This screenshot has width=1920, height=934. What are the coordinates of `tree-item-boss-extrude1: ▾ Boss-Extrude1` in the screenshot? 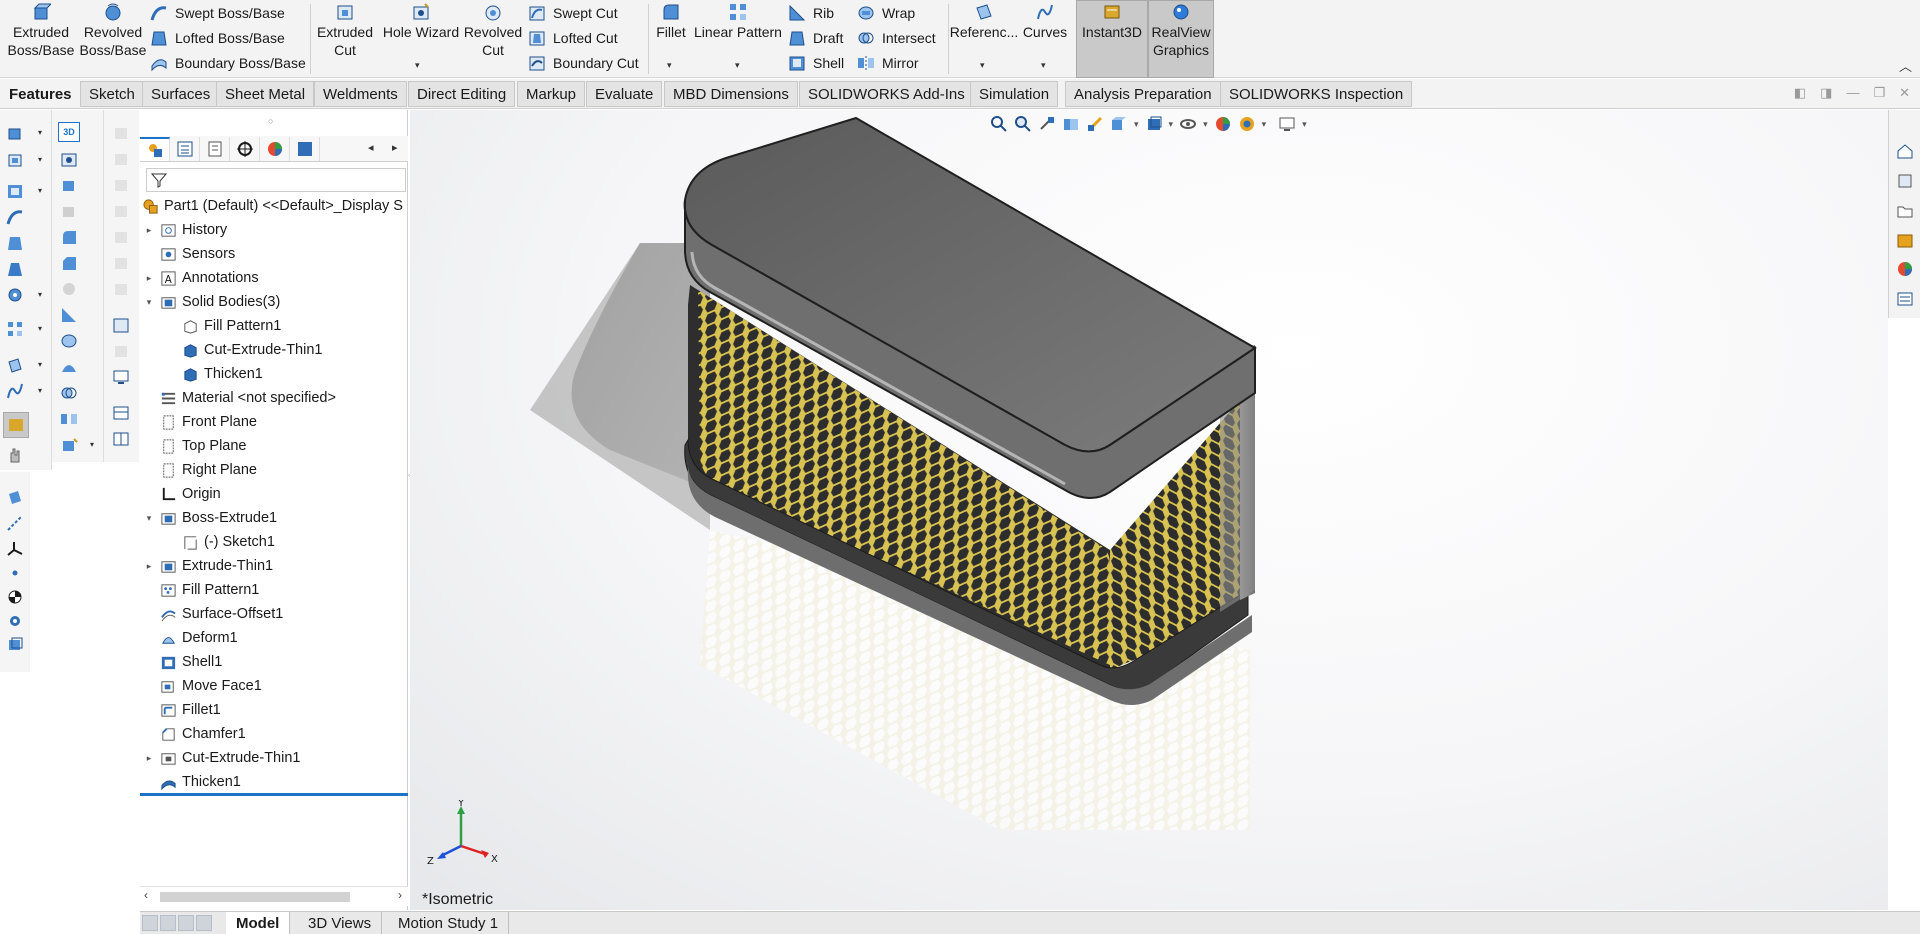 It's located at (210, 518).